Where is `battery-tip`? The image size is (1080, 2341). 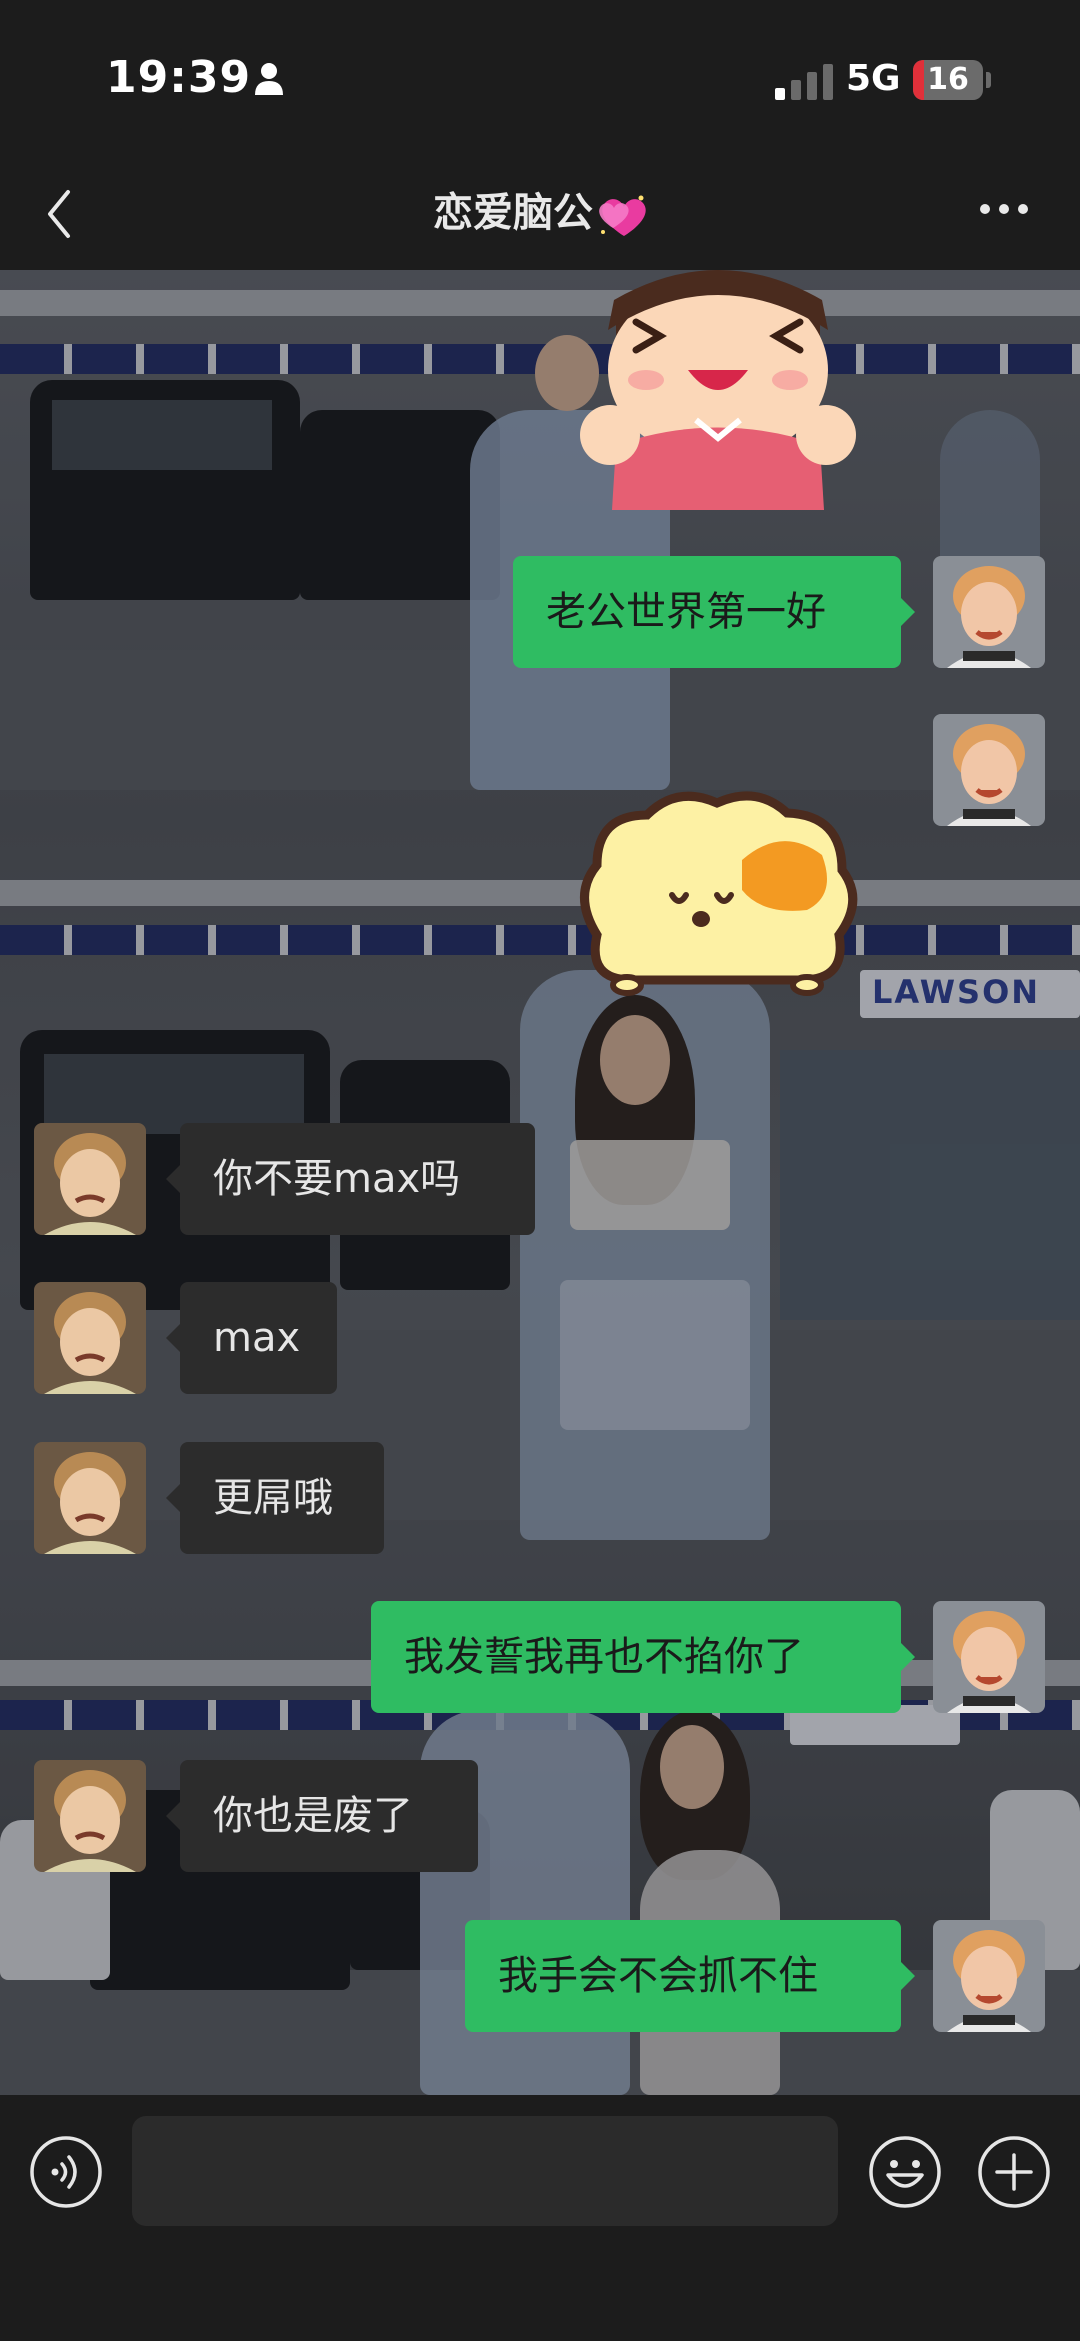
battery-tip is located at coordinates (988, 80).